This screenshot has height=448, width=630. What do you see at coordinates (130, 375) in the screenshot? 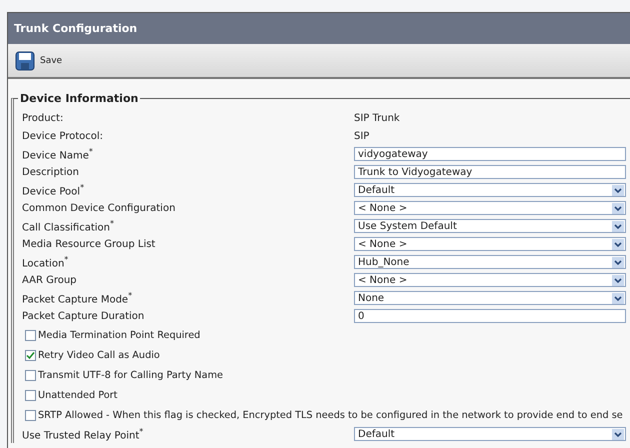
I see `checkbox-label: Transmit UTF-8 for Calling Party Name` at bounding box center [130, 375].